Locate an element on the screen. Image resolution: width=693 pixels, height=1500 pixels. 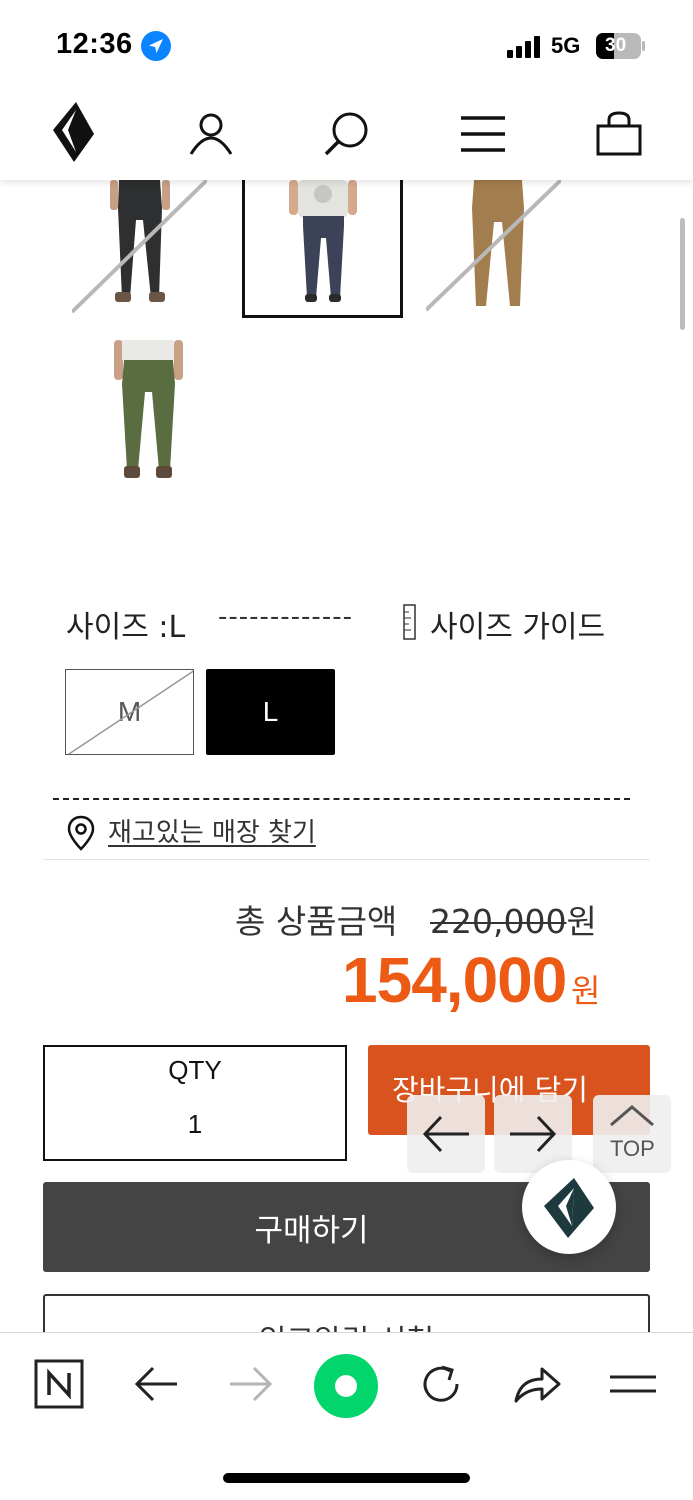
status-bar: 12:36 5G 30 is located at coordinates (346, 45).